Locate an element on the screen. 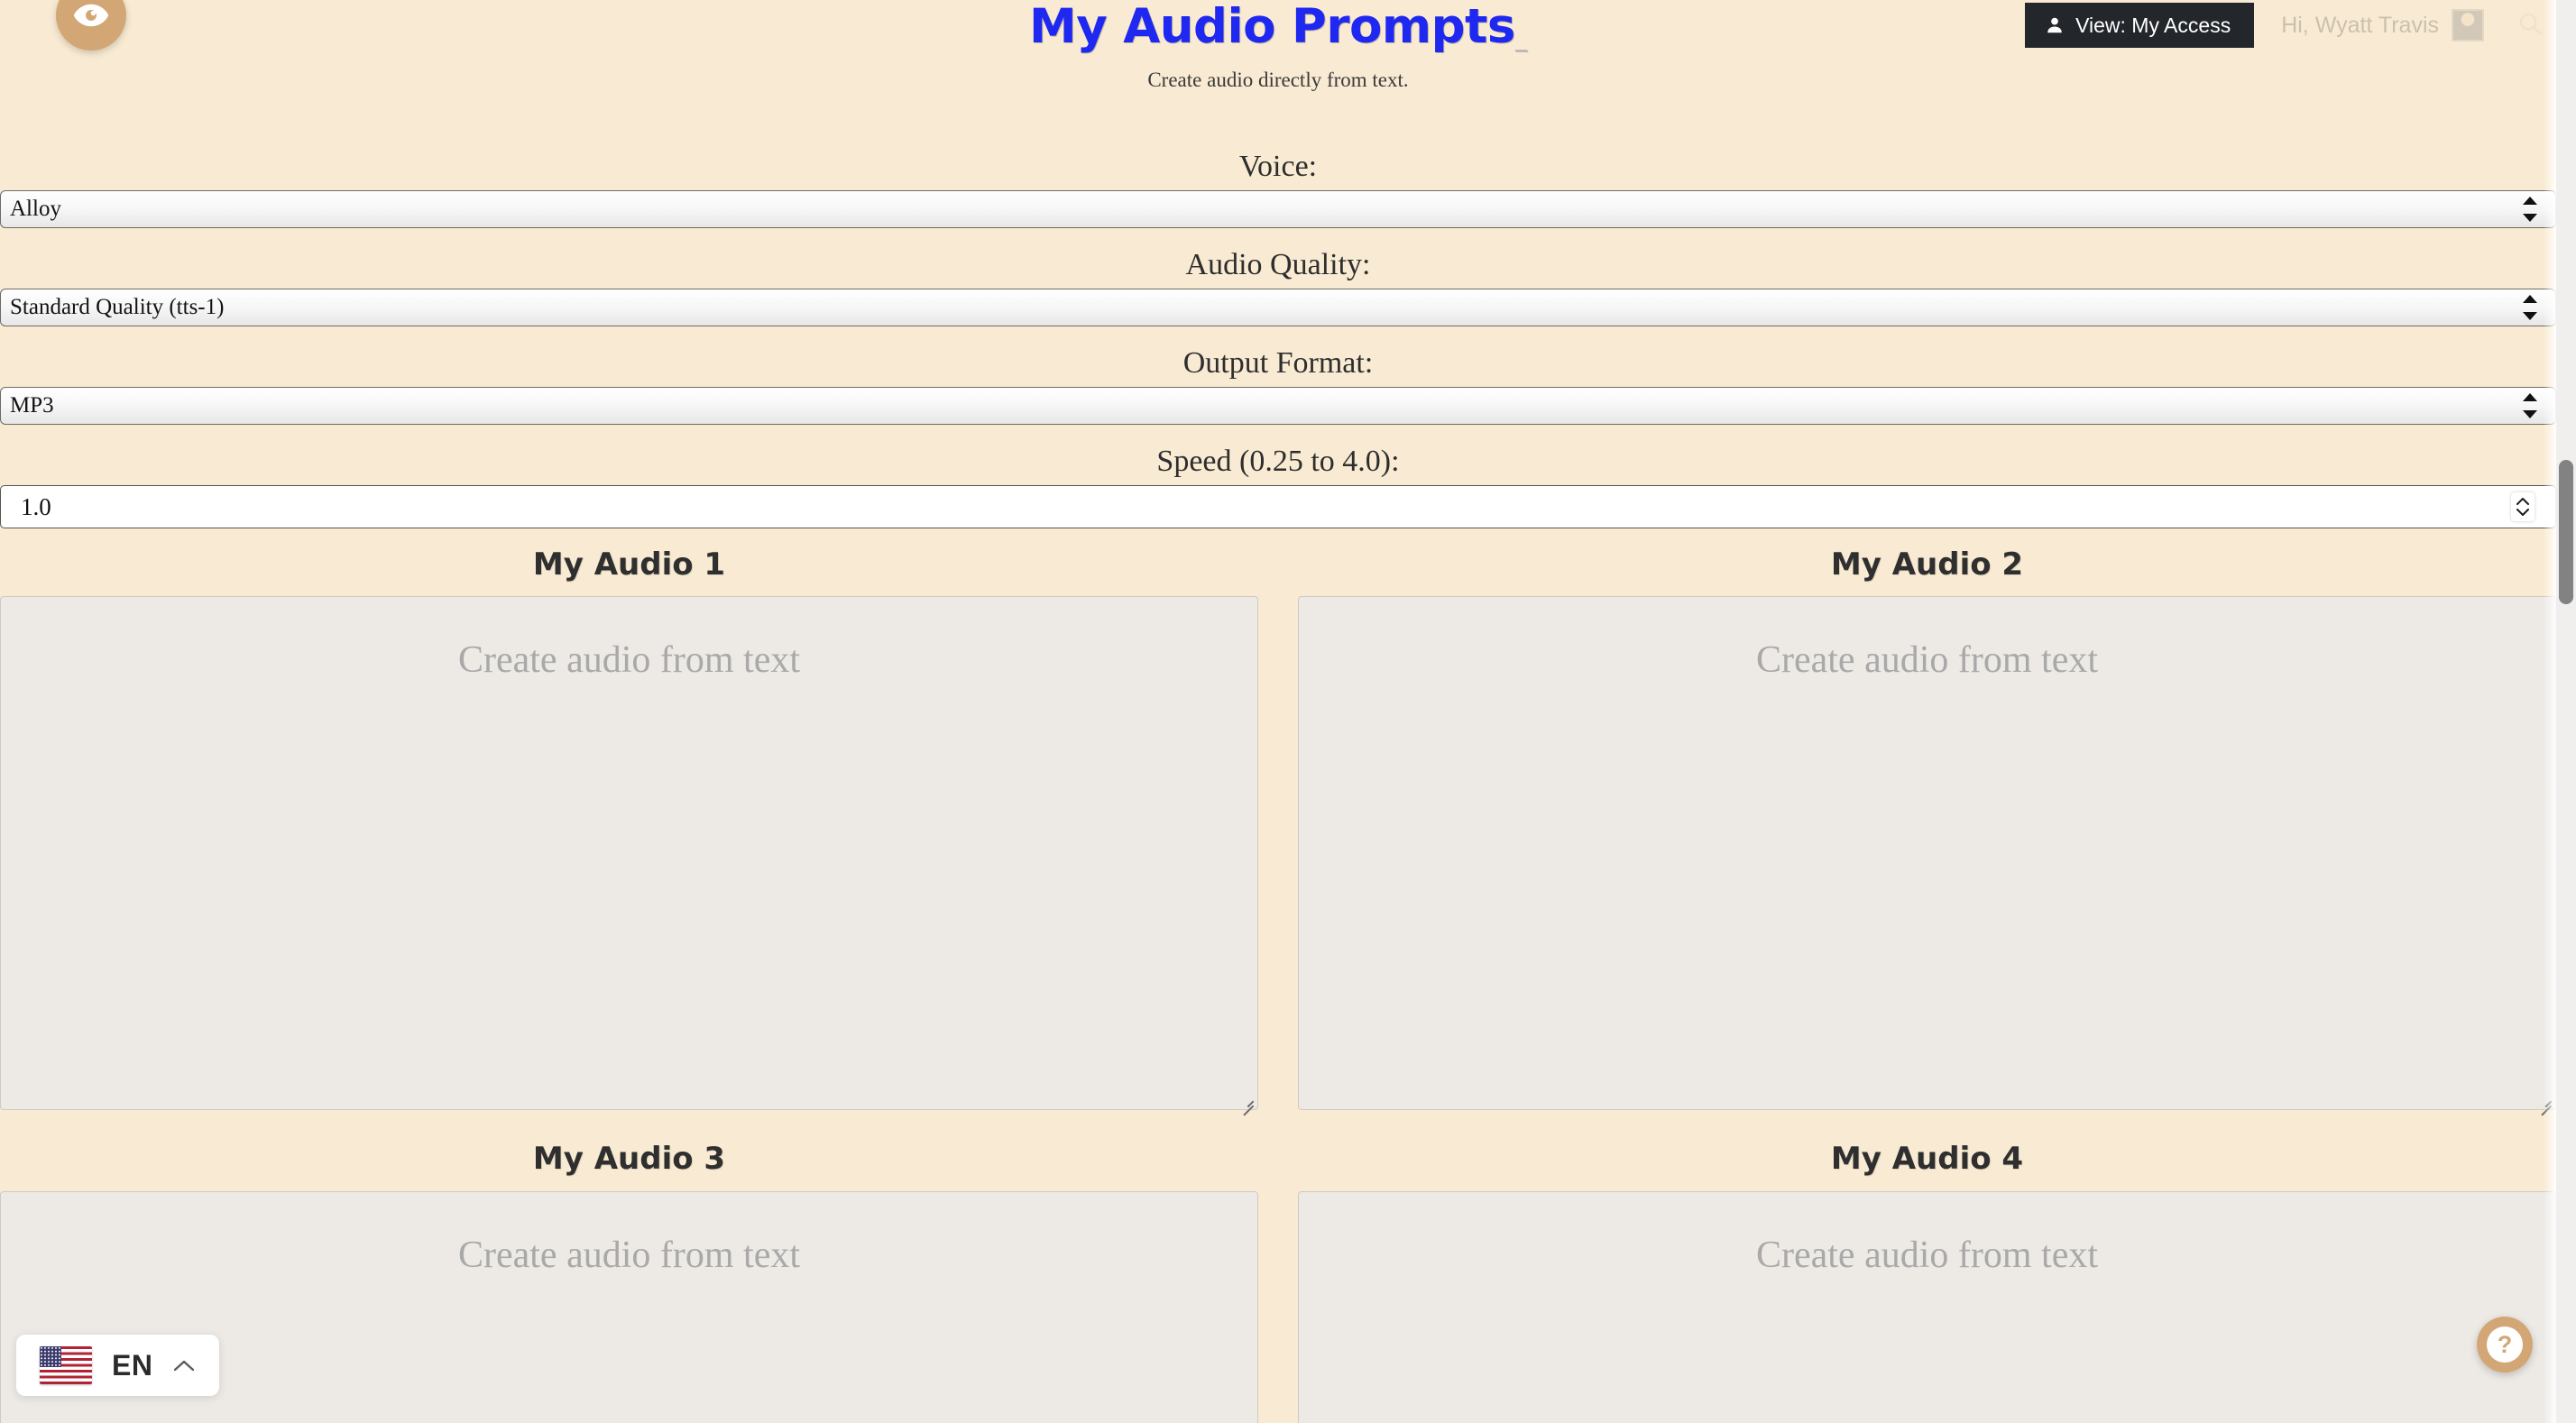 The image size is (2576, 1423). voice-select: AlloyEchoFableOnyxNovaShimmer is located at coordinates (1278, 209).